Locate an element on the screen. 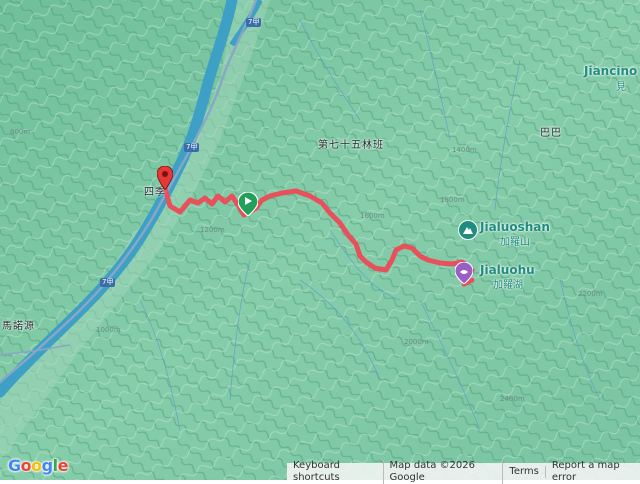  contour-label: 1200m is located at coordinates (212, 230).